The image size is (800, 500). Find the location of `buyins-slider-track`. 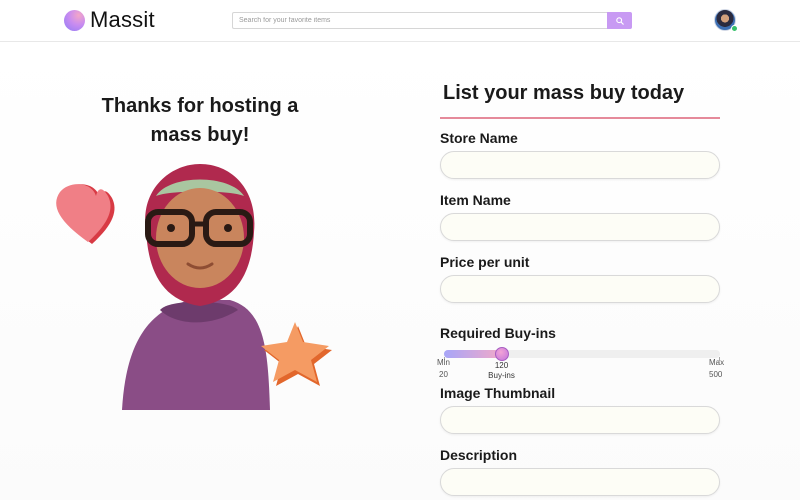

buyins-slider-track is located at coordinates (582, 354).